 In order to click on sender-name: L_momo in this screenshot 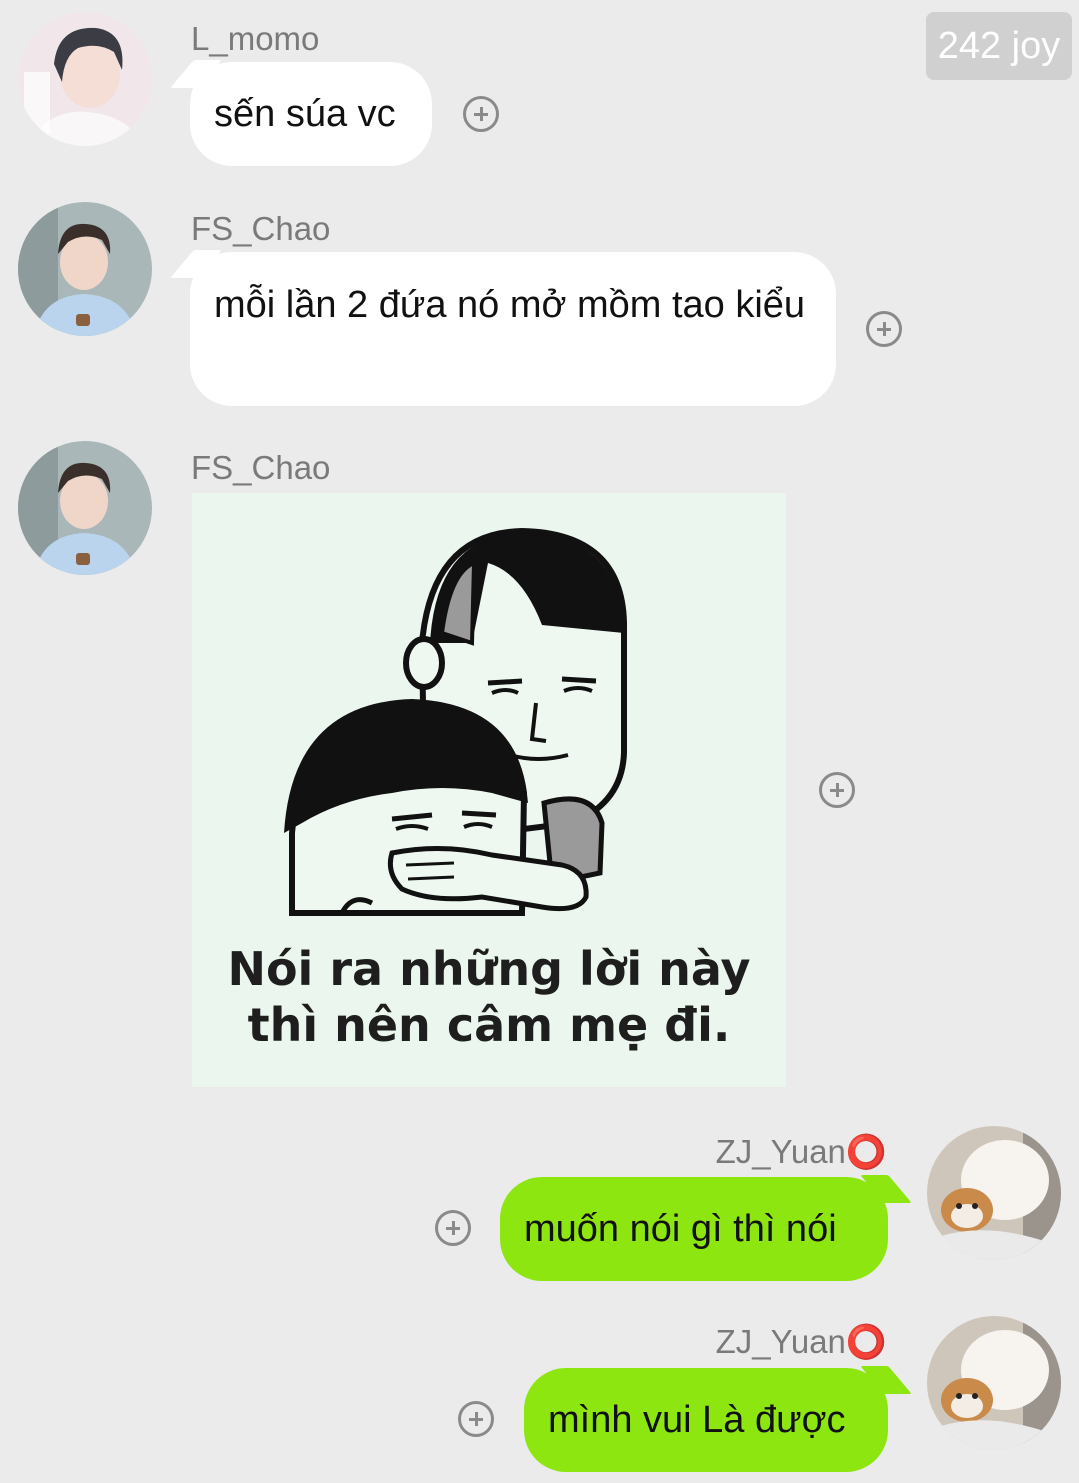, I will do `click(255, 38)`.